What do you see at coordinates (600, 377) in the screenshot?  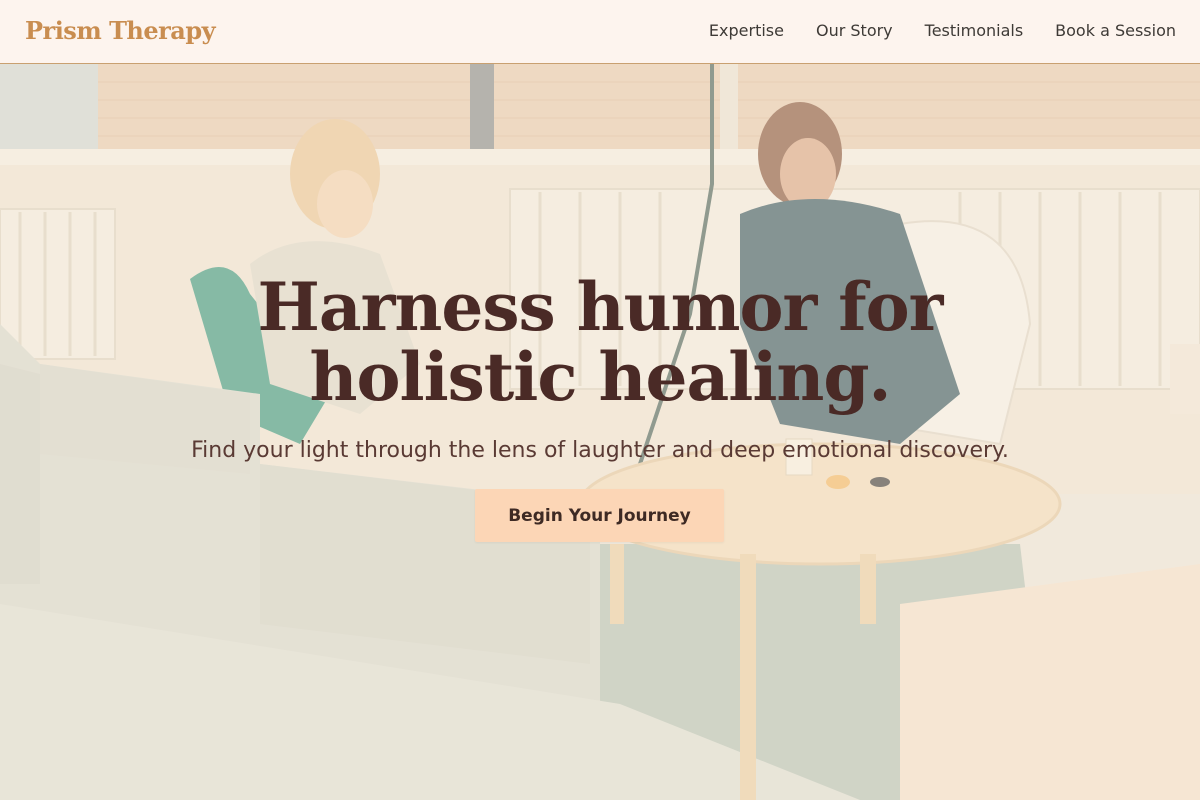 I see `hero-title-line-2: holistic healing.` at bounding box center [600, 377].